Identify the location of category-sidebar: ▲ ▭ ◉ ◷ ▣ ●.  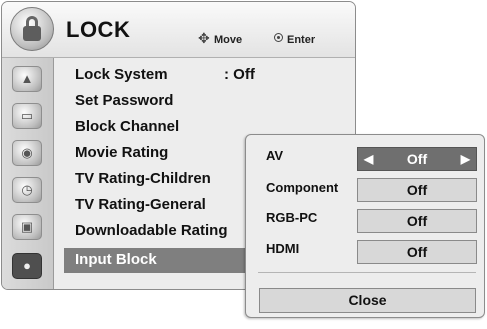
(28, 173).